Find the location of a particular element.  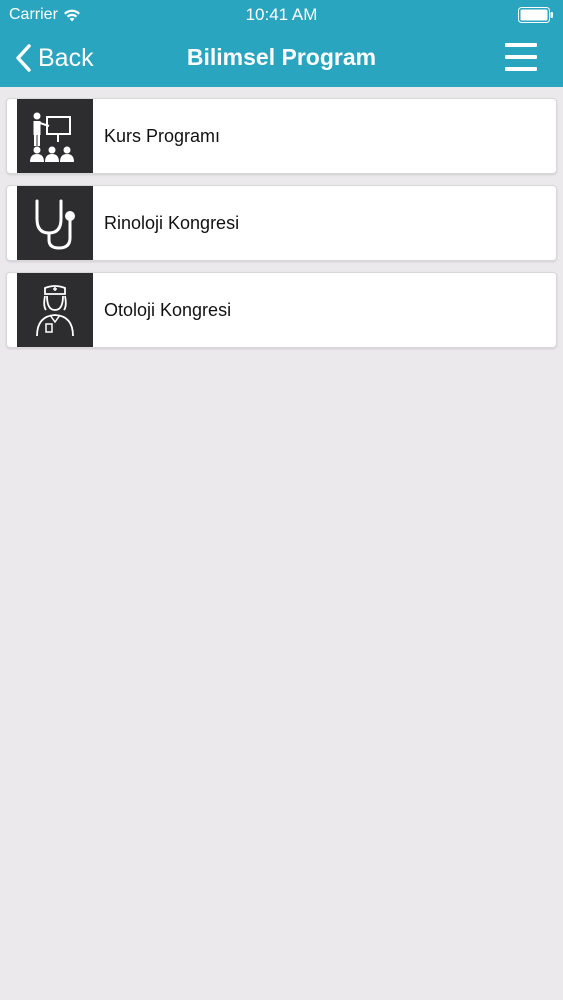

nurse-icon-box is located at coordinates (55, 310).